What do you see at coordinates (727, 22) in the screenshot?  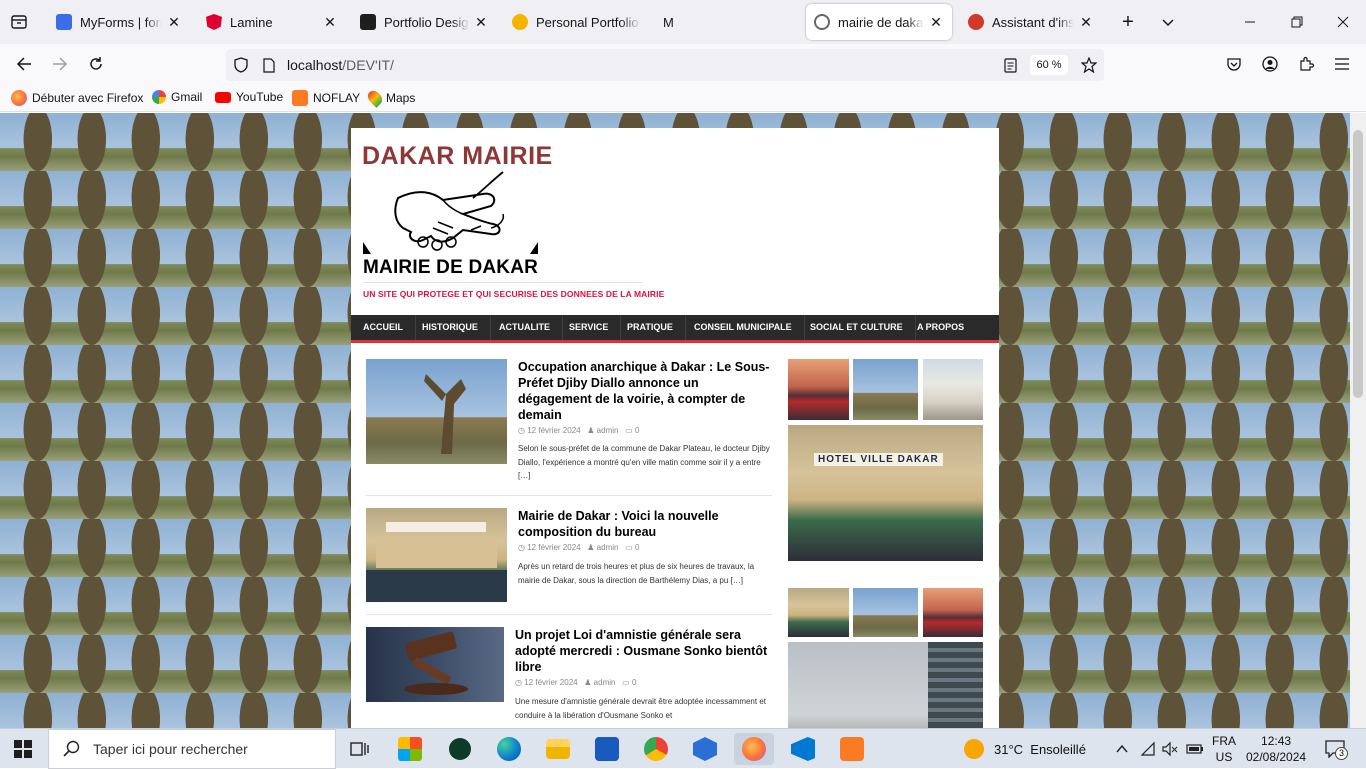 I see `tab-m: M` at bounding box center [727, 22].